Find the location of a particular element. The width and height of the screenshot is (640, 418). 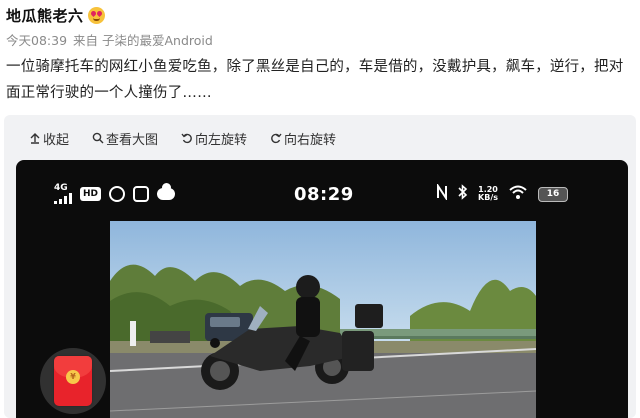

image-toolbar: 收起 查看大图 向左旋转 向右旋转 is located at coordinates (182, 138).